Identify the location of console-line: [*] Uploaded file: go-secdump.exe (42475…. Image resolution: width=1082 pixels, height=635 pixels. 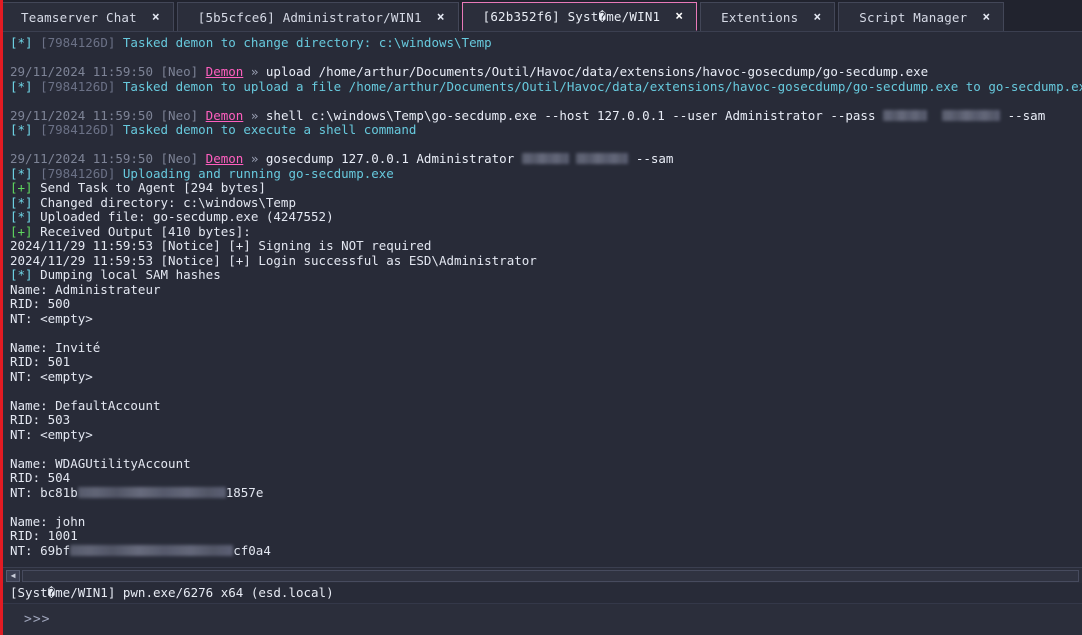
(172, 216).